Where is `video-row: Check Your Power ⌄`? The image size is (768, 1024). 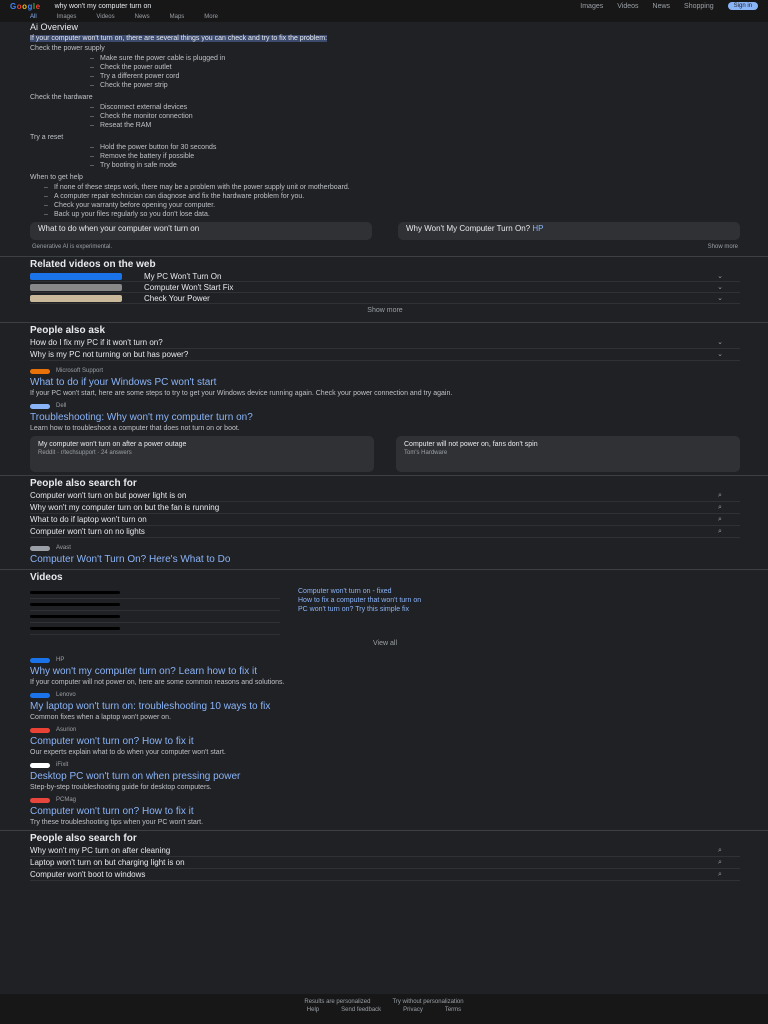
video-row: Check Your Power ⌄ is located at coordinates (385, 298).